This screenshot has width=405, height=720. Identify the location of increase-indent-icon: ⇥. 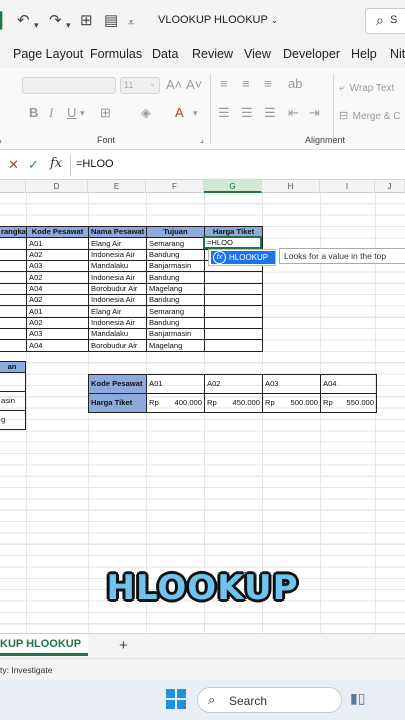
(314, 113).